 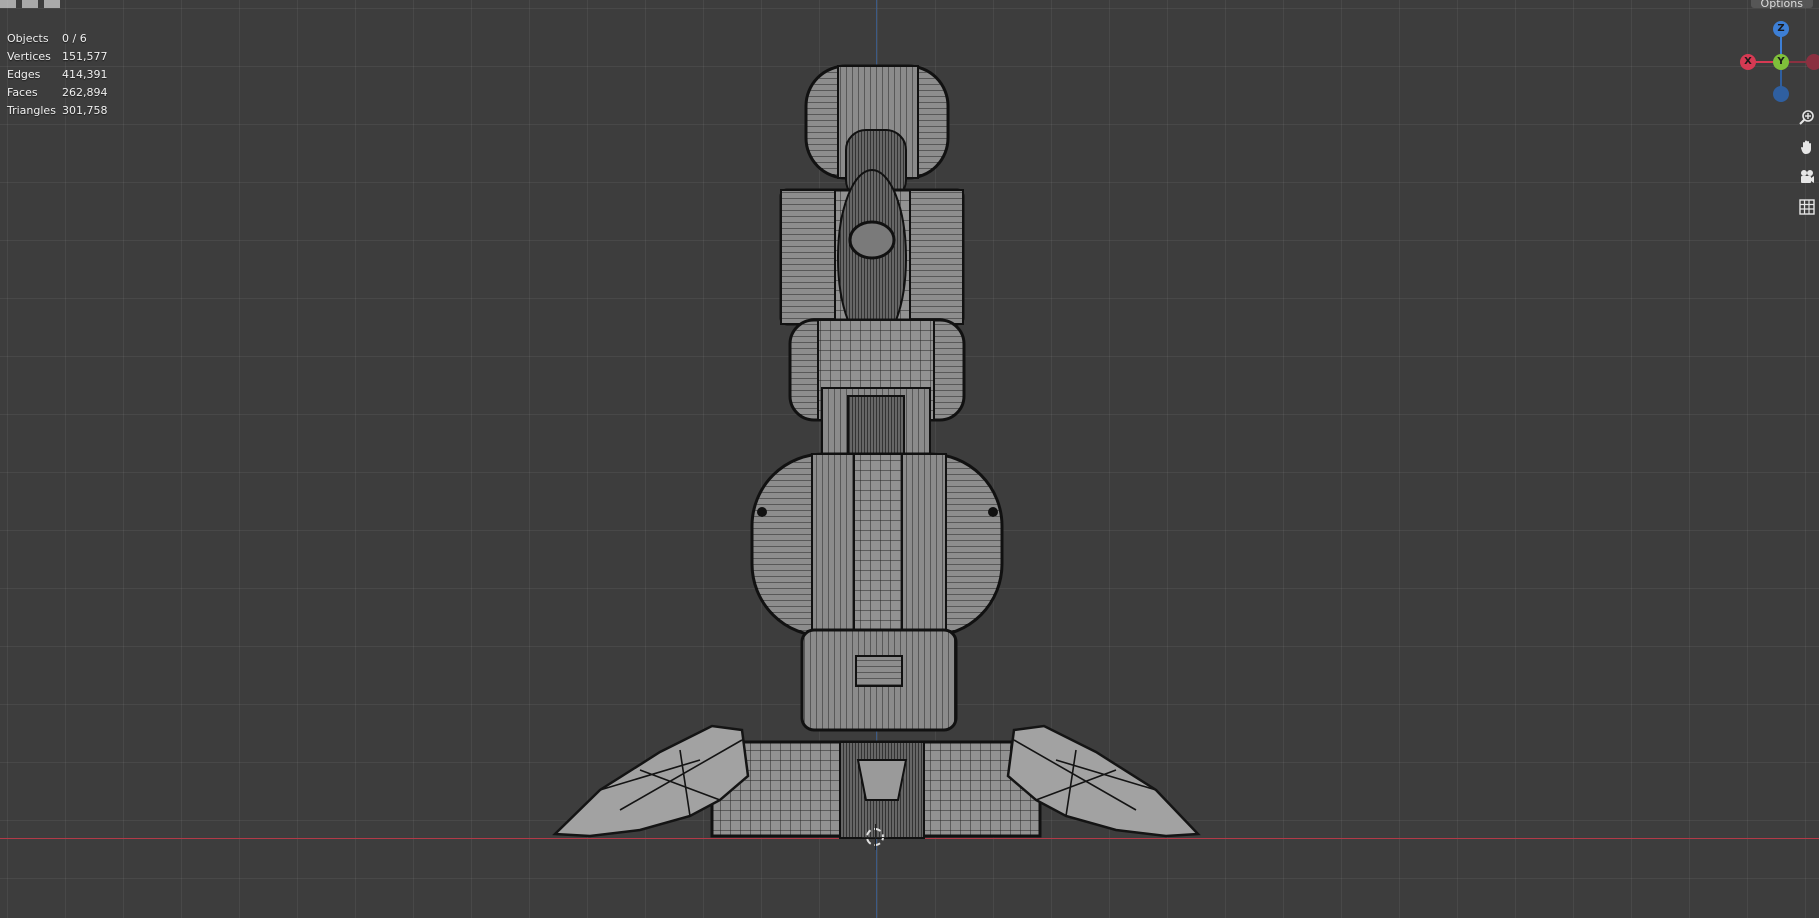 What do you see at coordinates (1781, 5) in the screenshot?
I see `options-button: Options` at bounding box center [1781, 5].